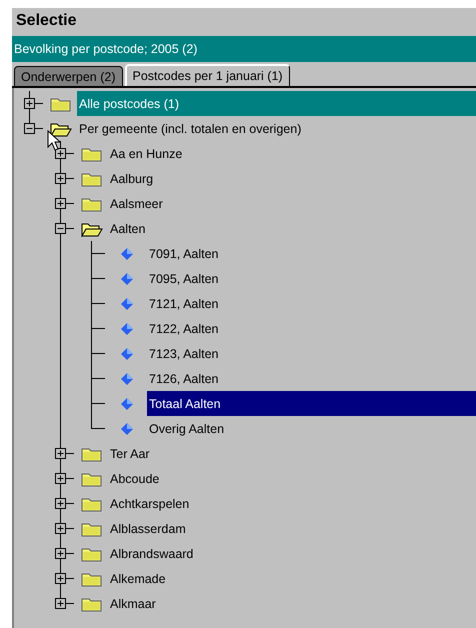 The image size is (476, 628). Describe the element at coordinates (184, 379) in the screenshot. I see `tree-item: 7126, Aalten` at that location.